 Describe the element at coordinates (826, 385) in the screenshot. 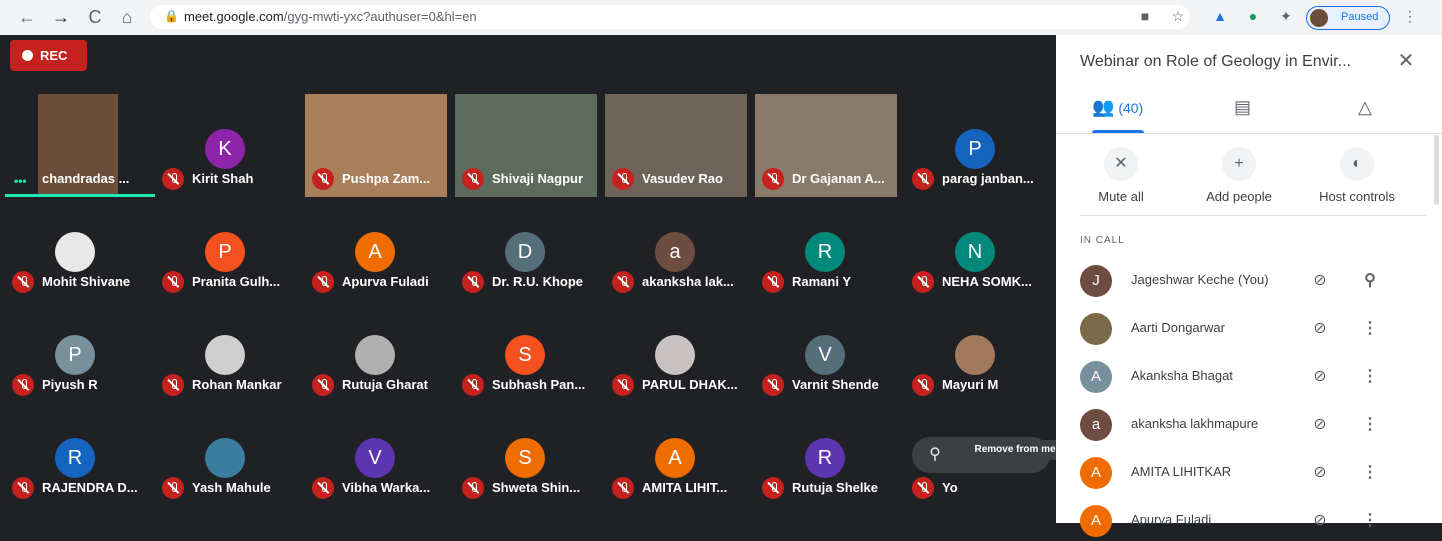

I see `participant-label: Varnit Shende` at that location.